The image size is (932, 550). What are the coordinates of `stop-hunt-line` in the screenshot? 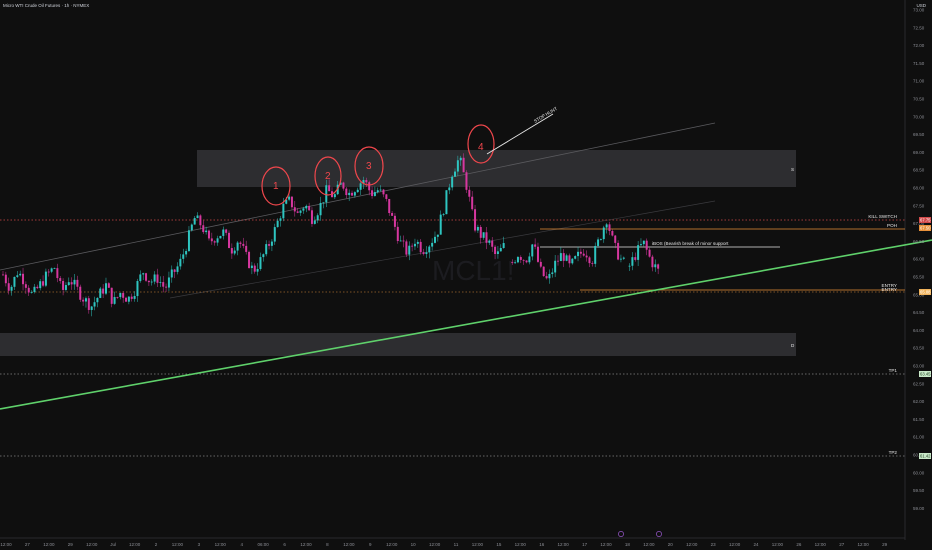 It's located at (520, 134).